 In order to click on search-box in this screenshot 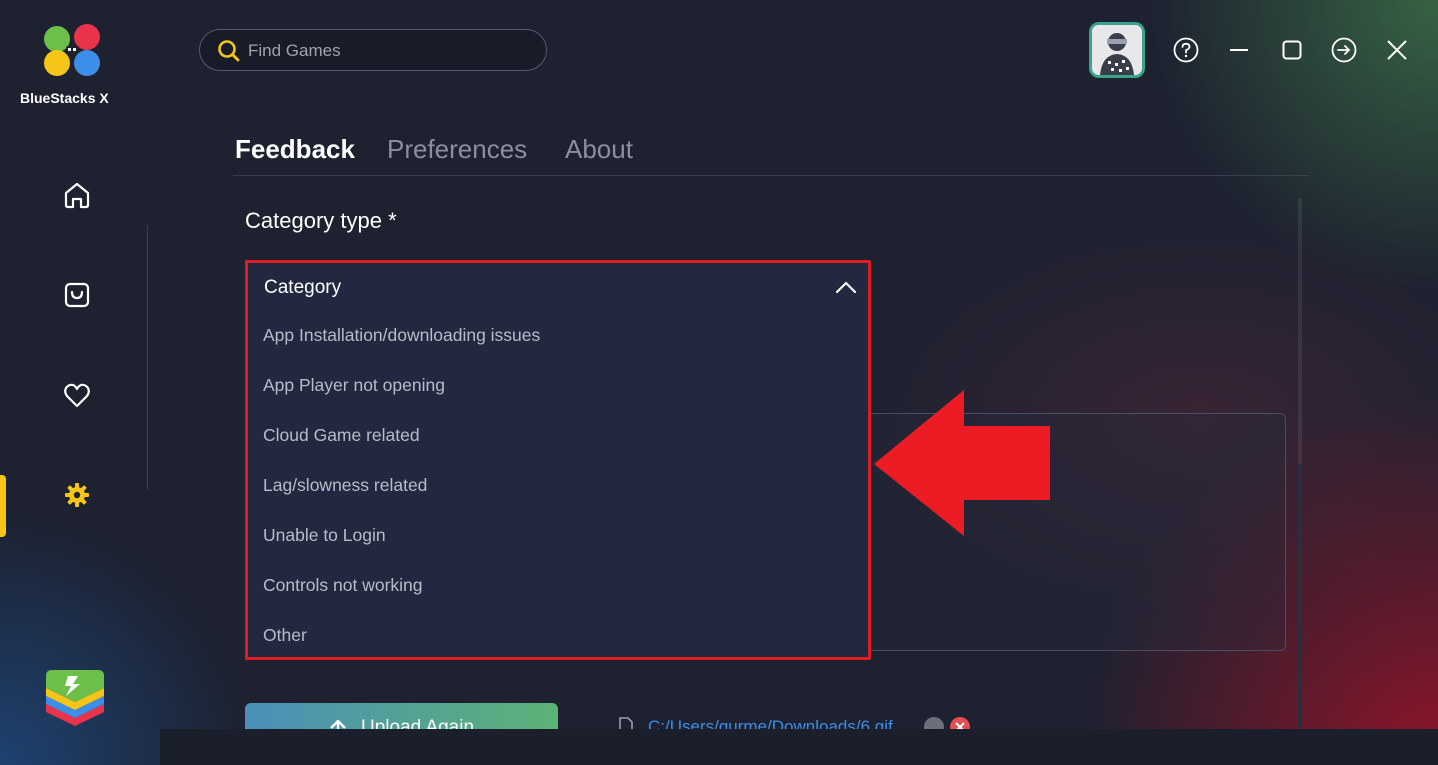, I will do `click(373, 50)`.